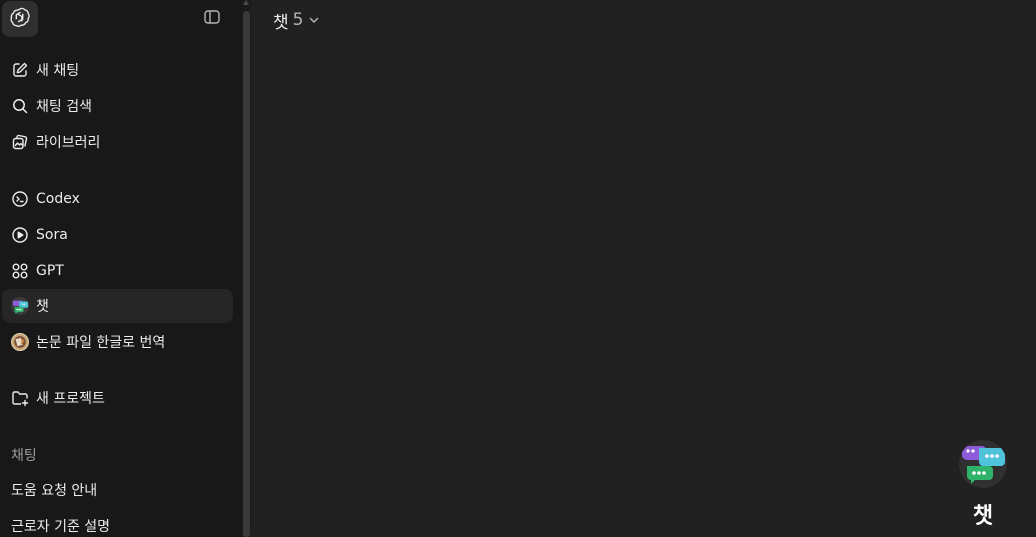 The height and width of the screenshot is (537, 1036). What do you see at coordinates (20, 342) in the screenshot?
I see `paper-translator-avatar-icon` at bounding box center [20, 342].